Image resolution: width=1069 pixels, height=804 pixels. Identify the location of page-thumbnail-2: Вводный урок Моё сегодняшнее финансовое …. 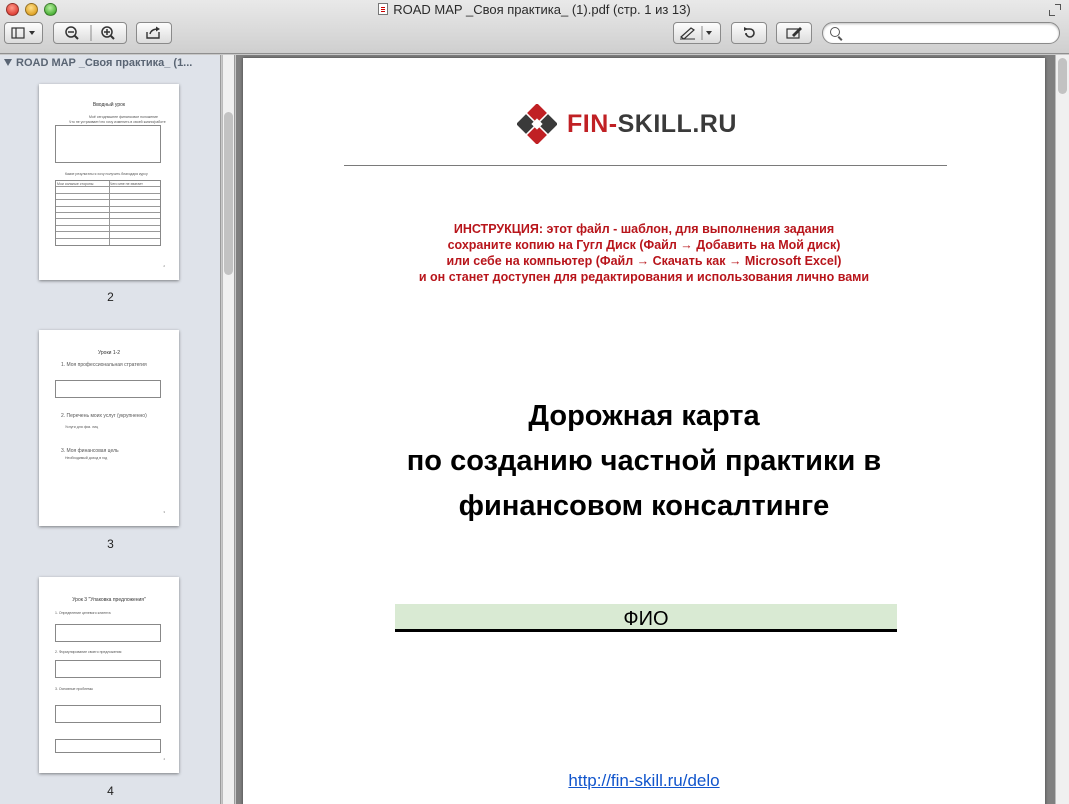
(109, 182).